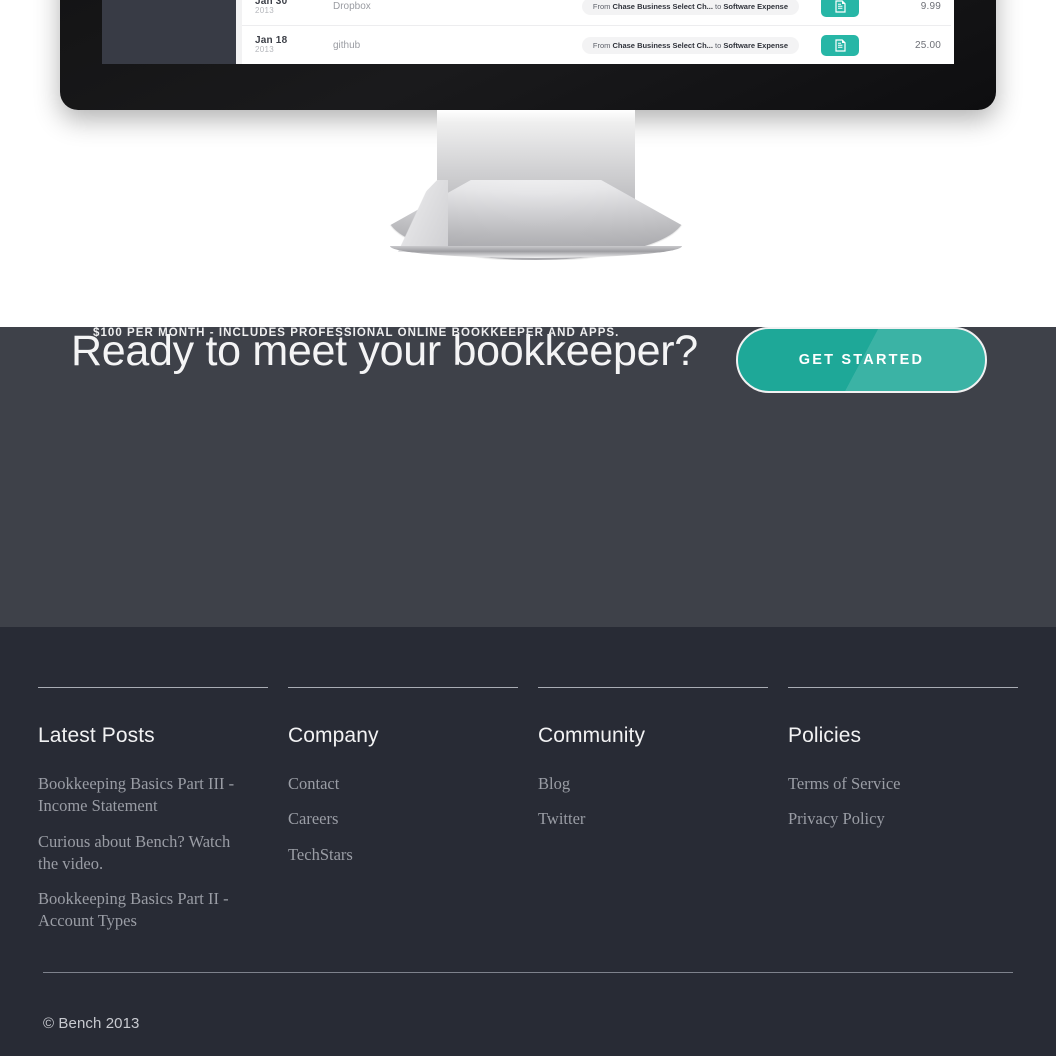 The width and height of the screenshot is (1056, 1056). I want to click on footer-column-company: Company Contact Careers TechStars, so click(413, 816).